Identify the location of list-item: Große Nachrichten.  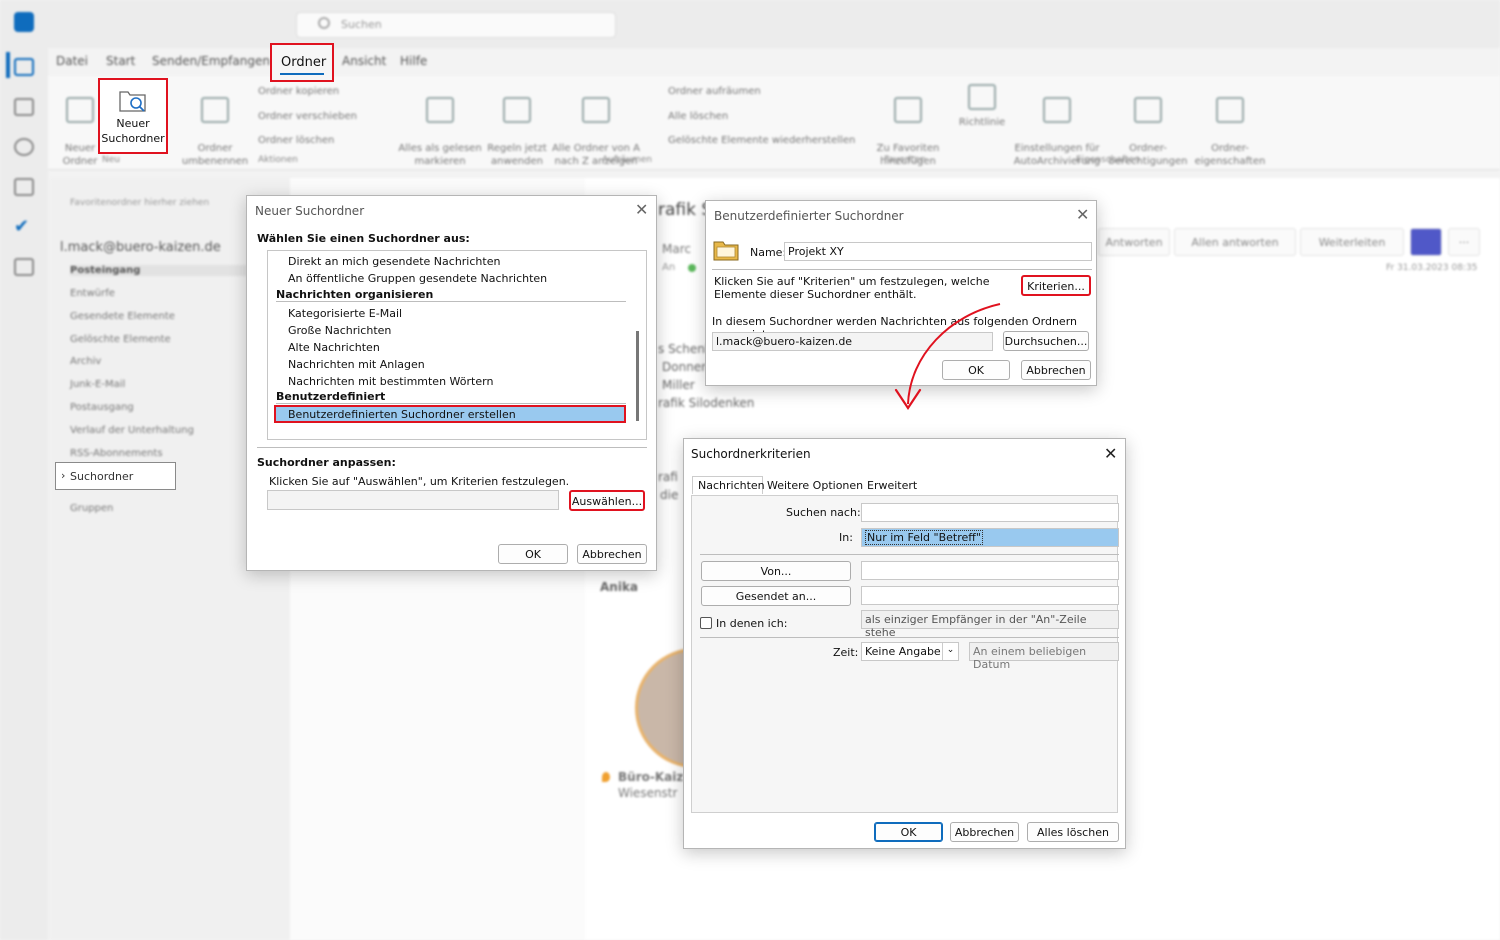
(339, 330).